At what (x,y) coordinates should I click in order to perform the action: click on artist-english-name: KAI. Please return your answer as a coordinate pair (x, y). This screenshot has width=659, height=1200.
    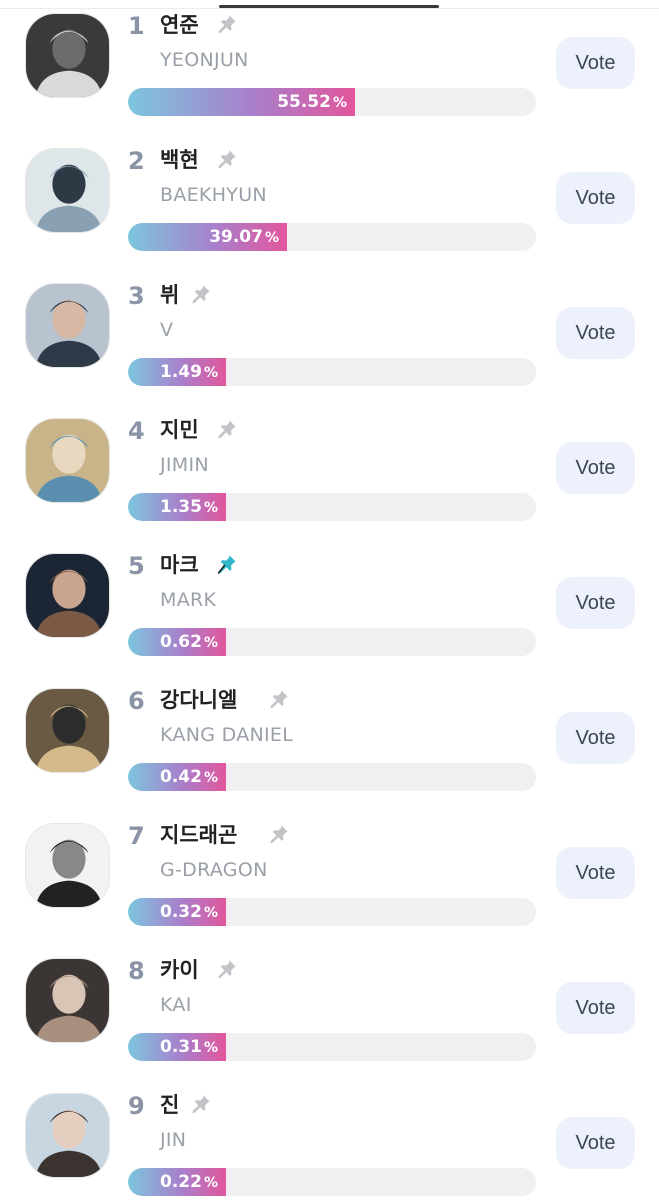
    Looking at the image, I should click on (176, 1005).